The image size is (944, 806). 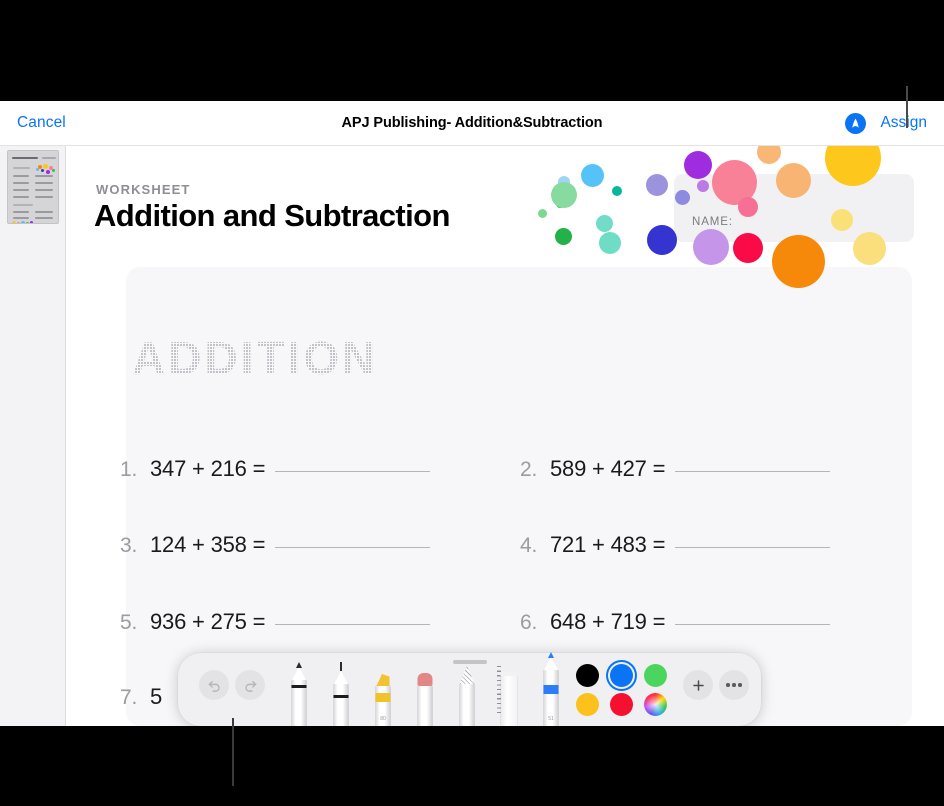 What do you see at coordinates (608, 468) in the screenshot?
I see `problem-expression: 589 + 427 =` at bounding box center [608, 468].